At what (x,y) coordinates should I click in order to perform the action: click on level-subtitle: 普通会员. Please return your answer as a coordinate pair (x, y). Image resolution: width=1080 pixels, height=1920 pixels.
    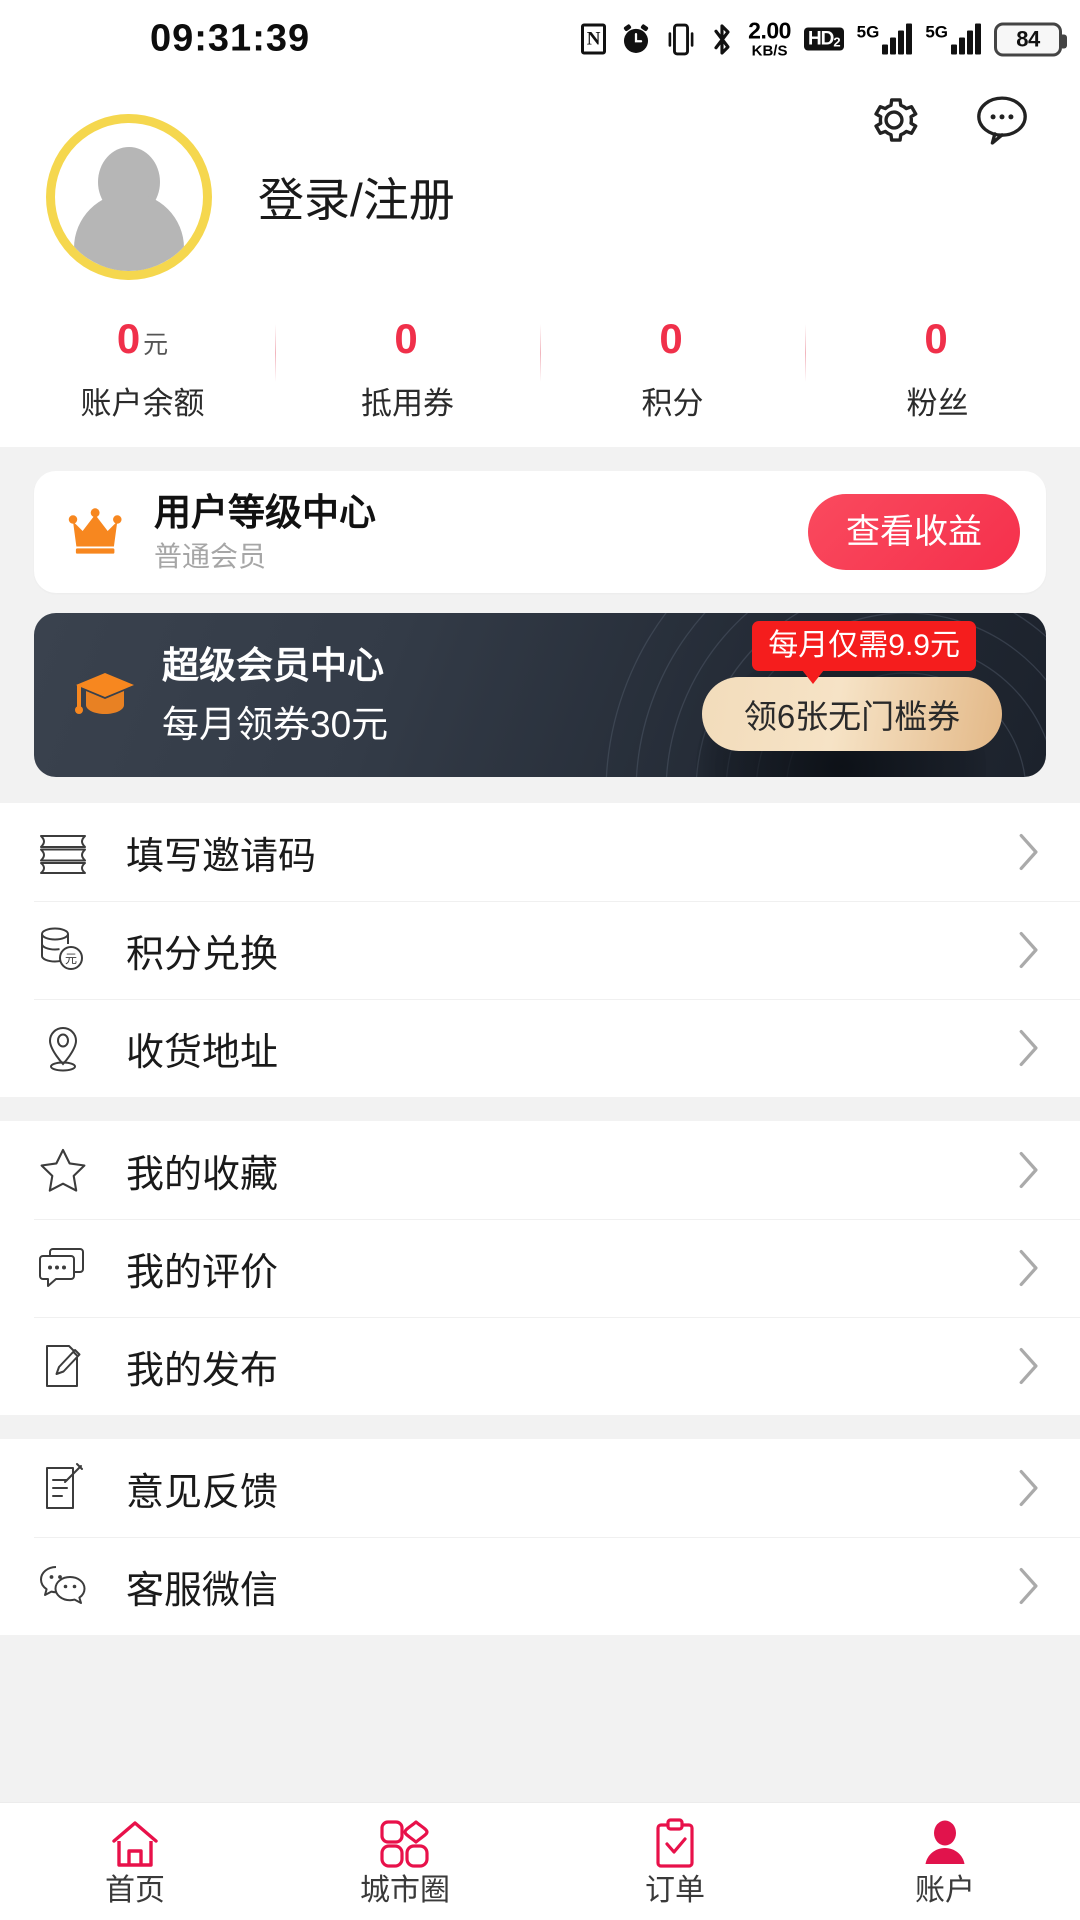
    Looking at the image, I should click on (210, 557).